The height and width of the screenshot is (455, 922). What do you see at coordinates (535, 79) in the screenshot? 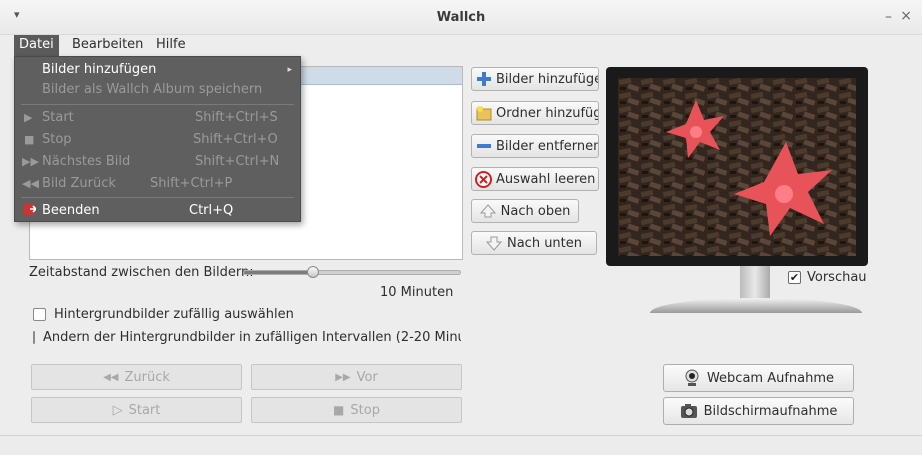
I see `add-images-button: Bilder hinzufügen` at bounding box center [535, 79].